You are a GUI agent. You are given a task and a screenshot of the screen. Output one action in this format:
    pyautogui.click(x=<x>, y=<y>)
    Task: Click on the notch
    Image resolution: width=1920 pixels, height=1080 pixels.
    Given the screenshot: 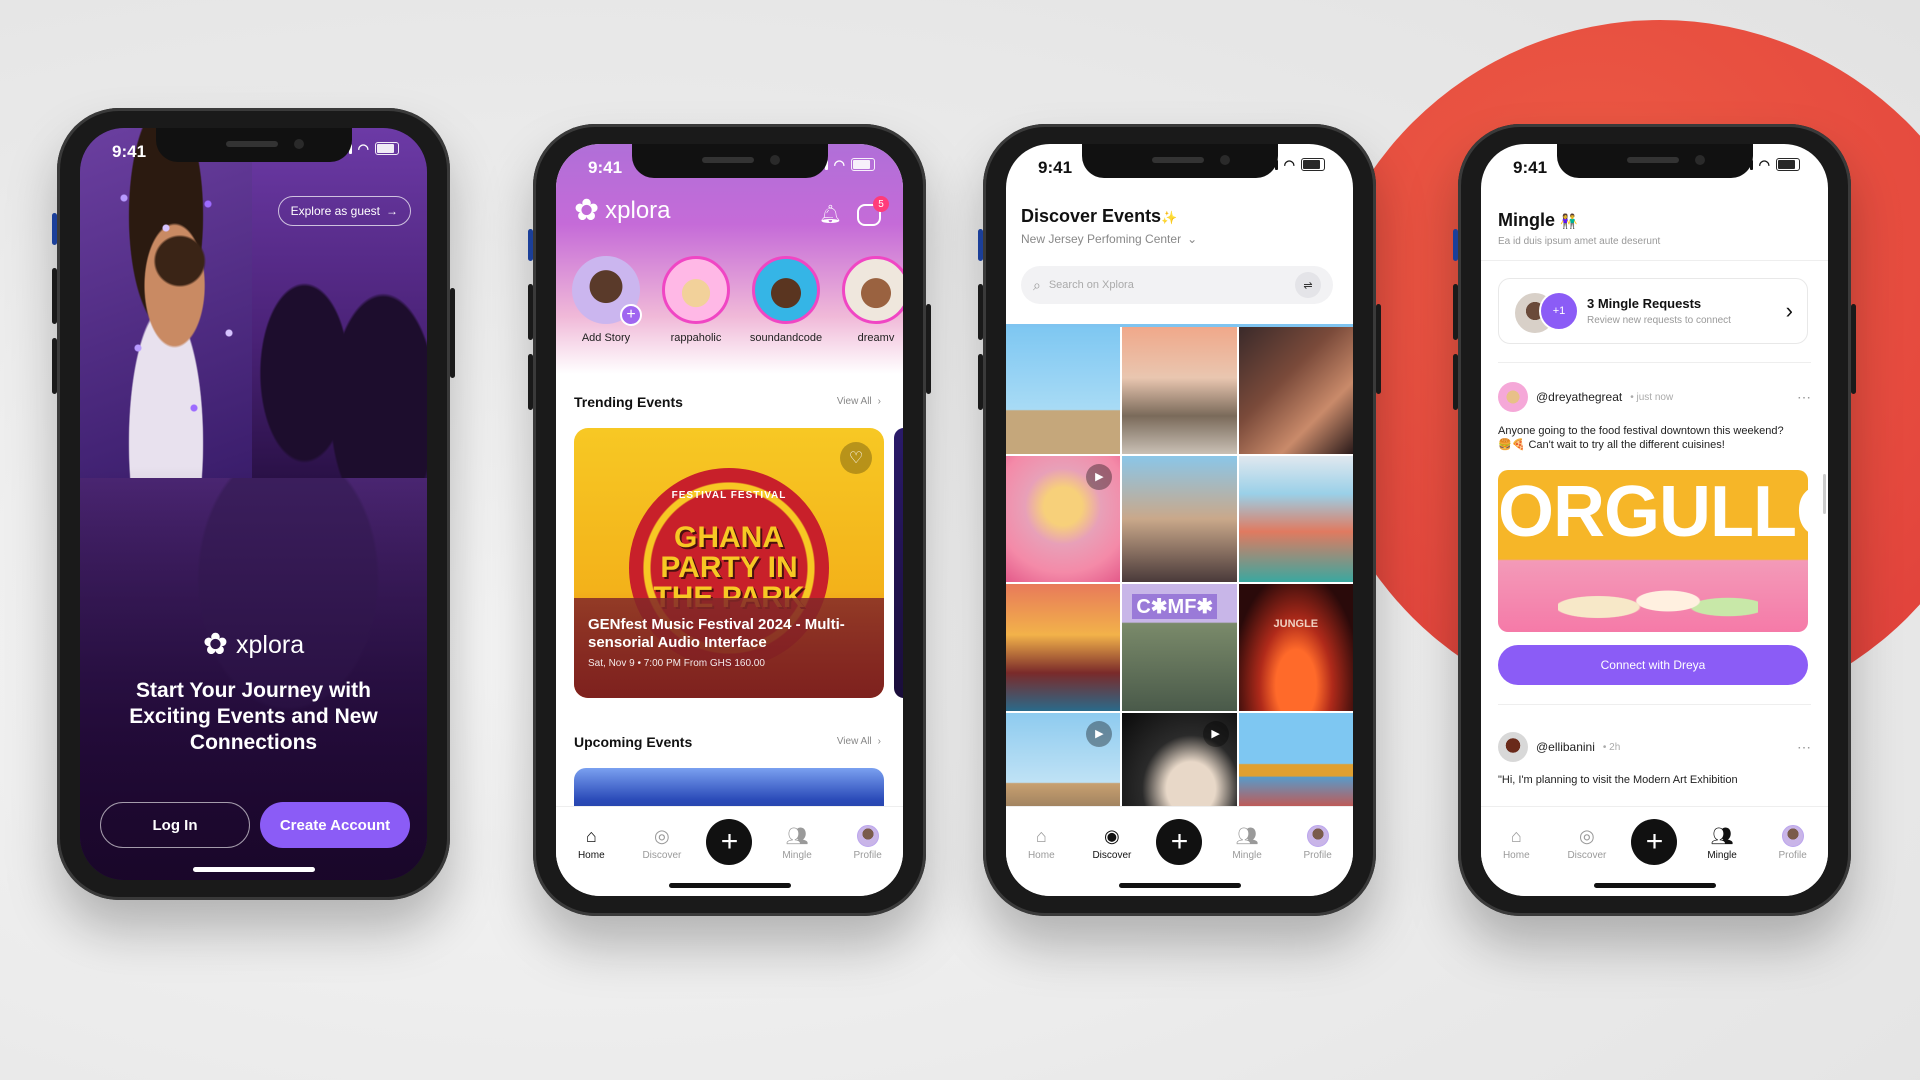 What is the action you would take?
    pyautogui.click(x=253, y=145)
    